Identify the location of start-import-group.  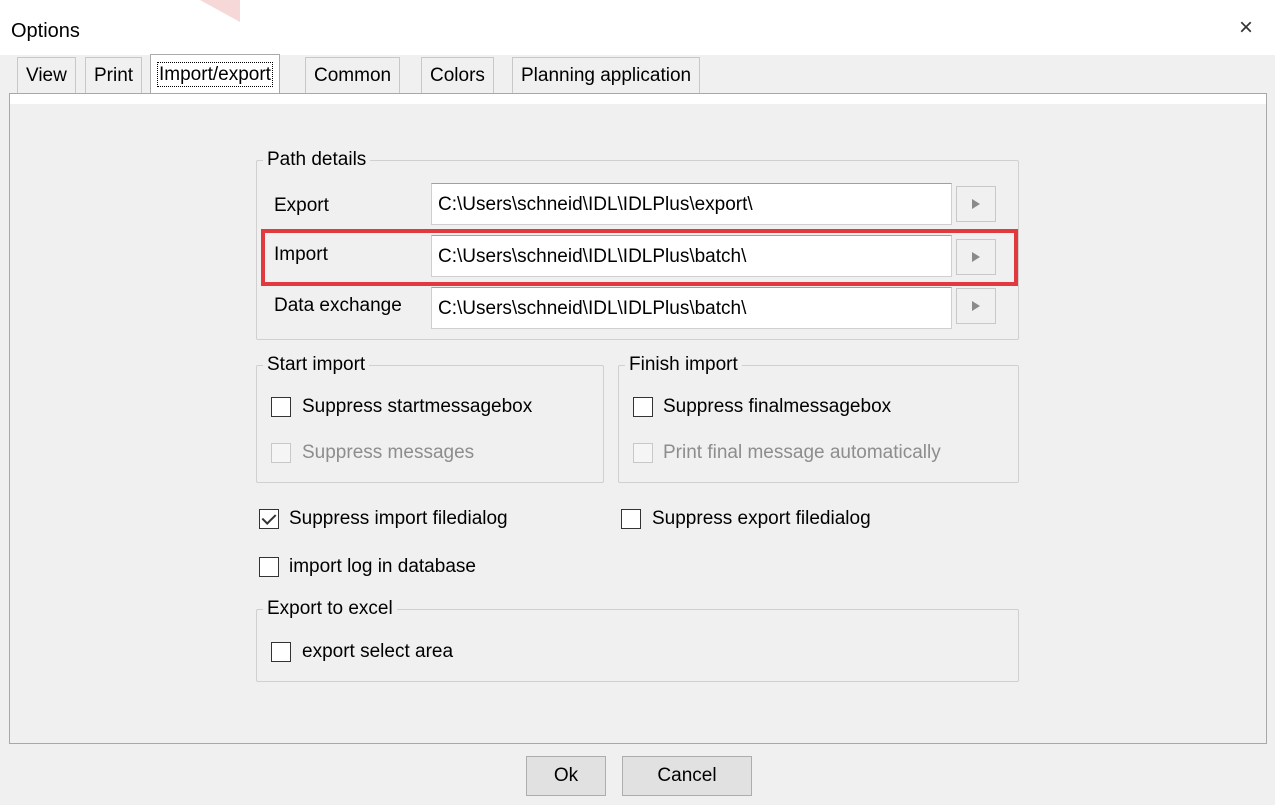
(430, 424).